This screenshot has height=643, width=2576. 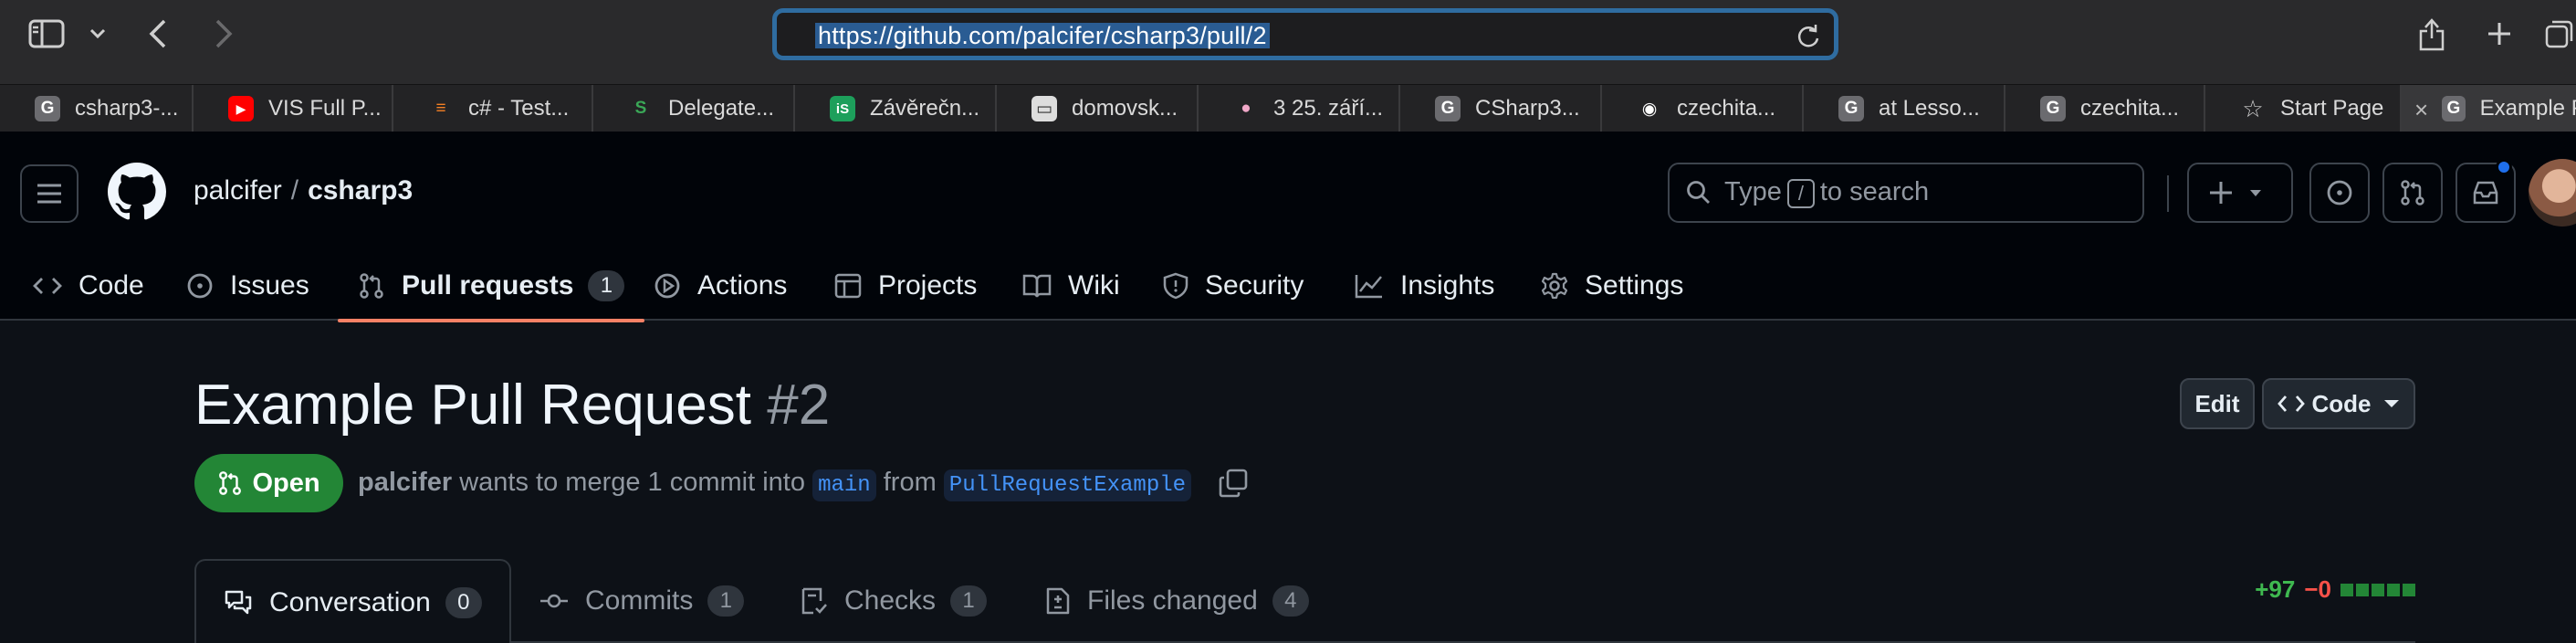 What do you see at coordinates (606, 285) in the screenshot?
I see `pull-requests-count-badge: 1` at bounding box center [606, 285].